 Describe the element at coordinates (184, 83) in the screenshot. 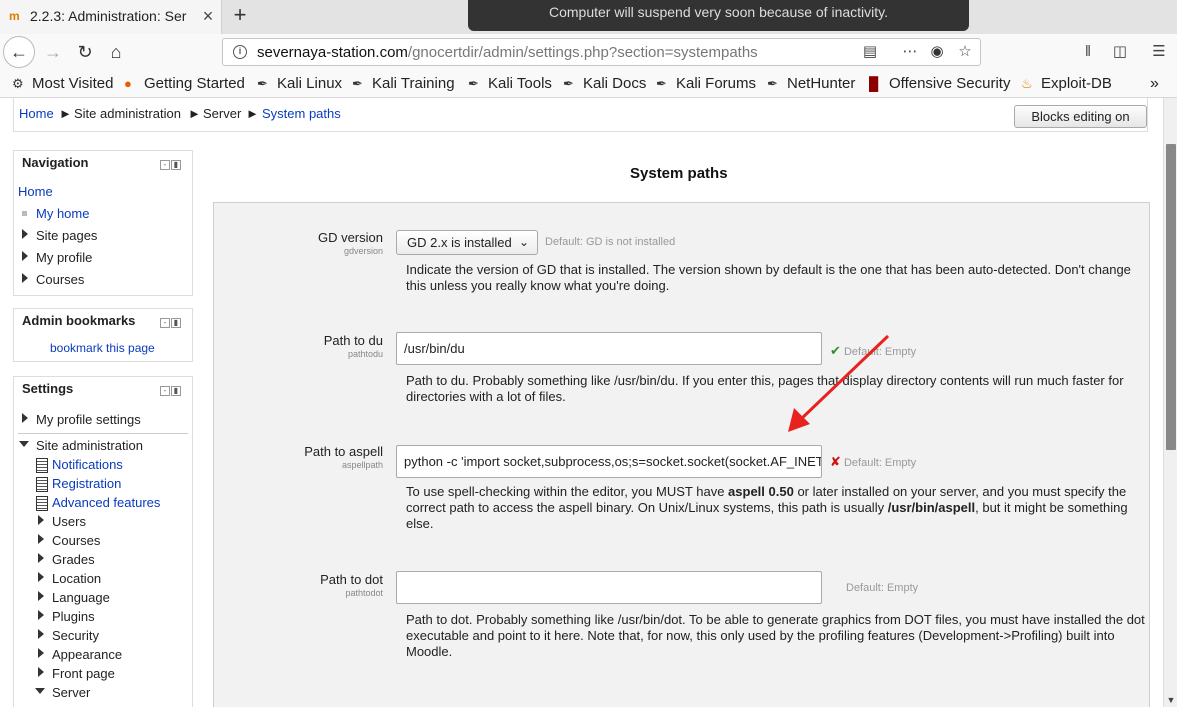

I see `bookmark-getting-started: ● Getting Started` at that location.